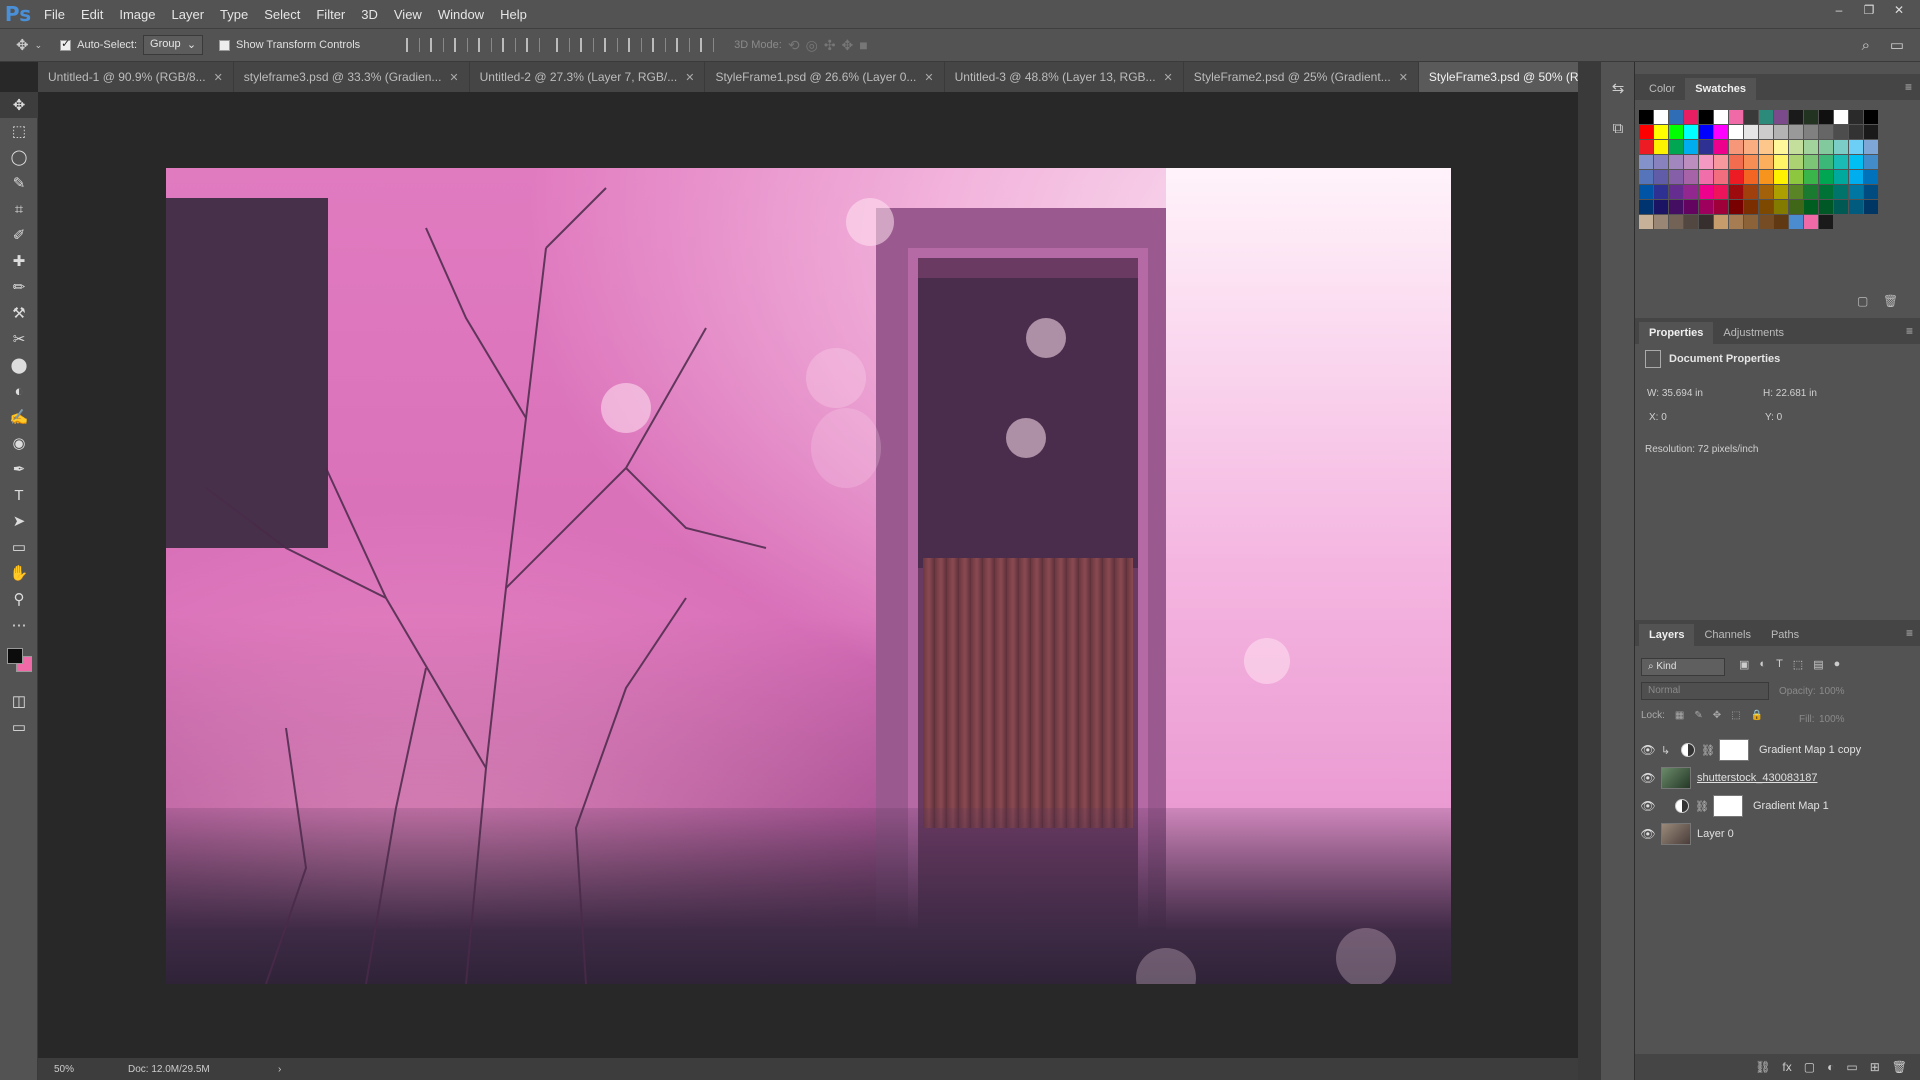 This screenshot has height=1080, width=1920. What do you see at coordinates (683, 45) in the screenshot?
I see `distribute-right-icon` at bounding box center [683, 45].